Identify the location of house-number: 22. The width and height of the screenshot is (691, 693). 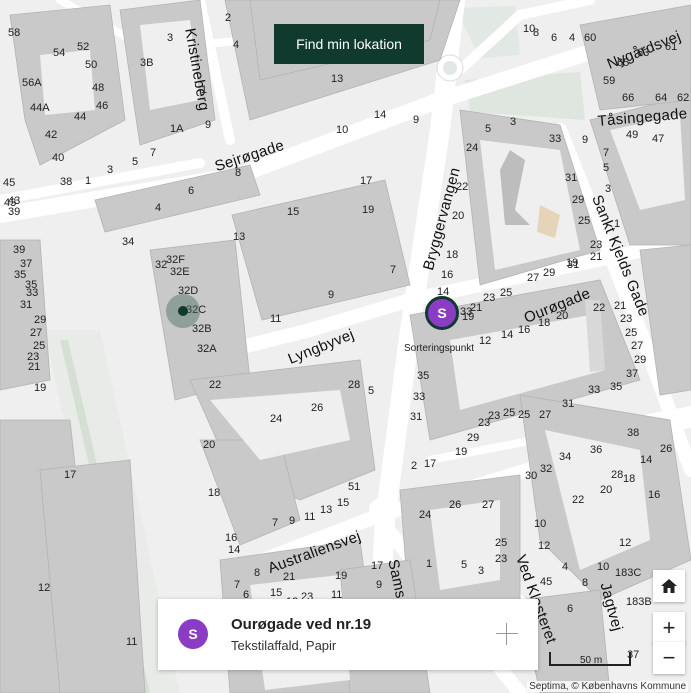
(578, 500).